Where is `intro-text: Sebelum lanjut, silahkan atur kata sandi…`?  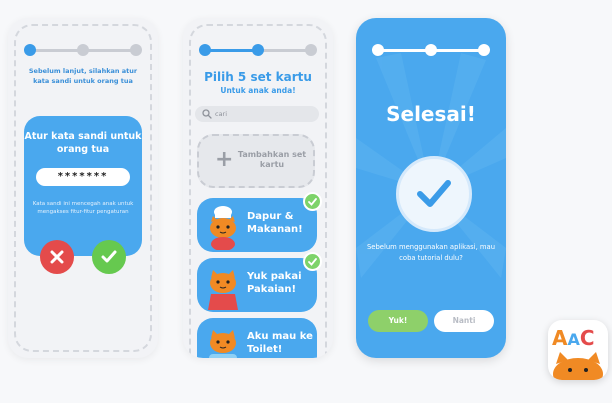 intro-text: Sebelum lanjut, silahkan atur kata sandi… is located at coordinates (83, 76).